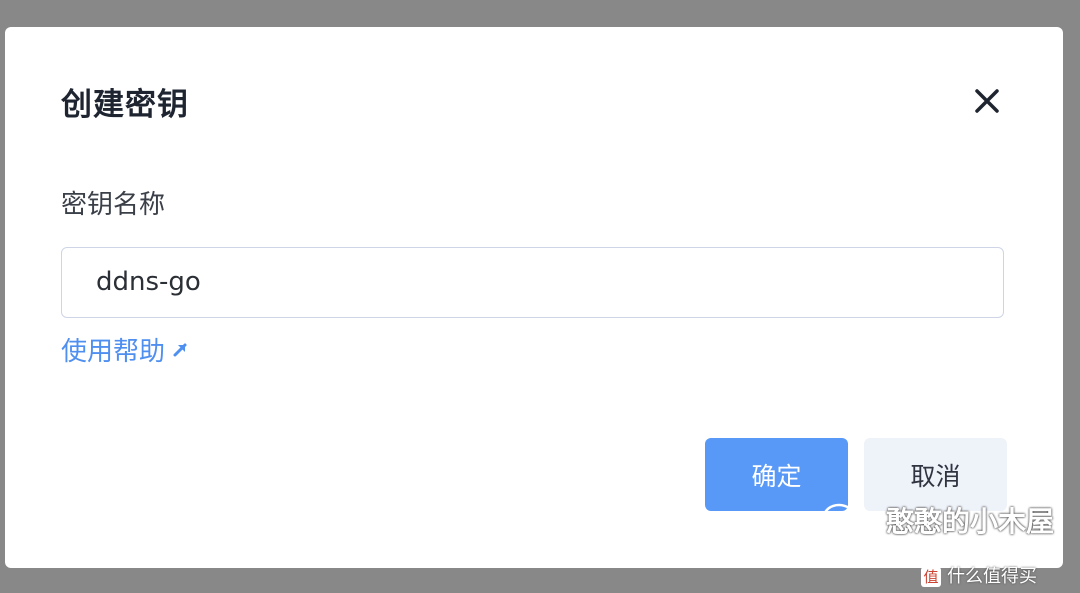  I want to click on site-watermark-text: 什么值得买, so click(992, 576).